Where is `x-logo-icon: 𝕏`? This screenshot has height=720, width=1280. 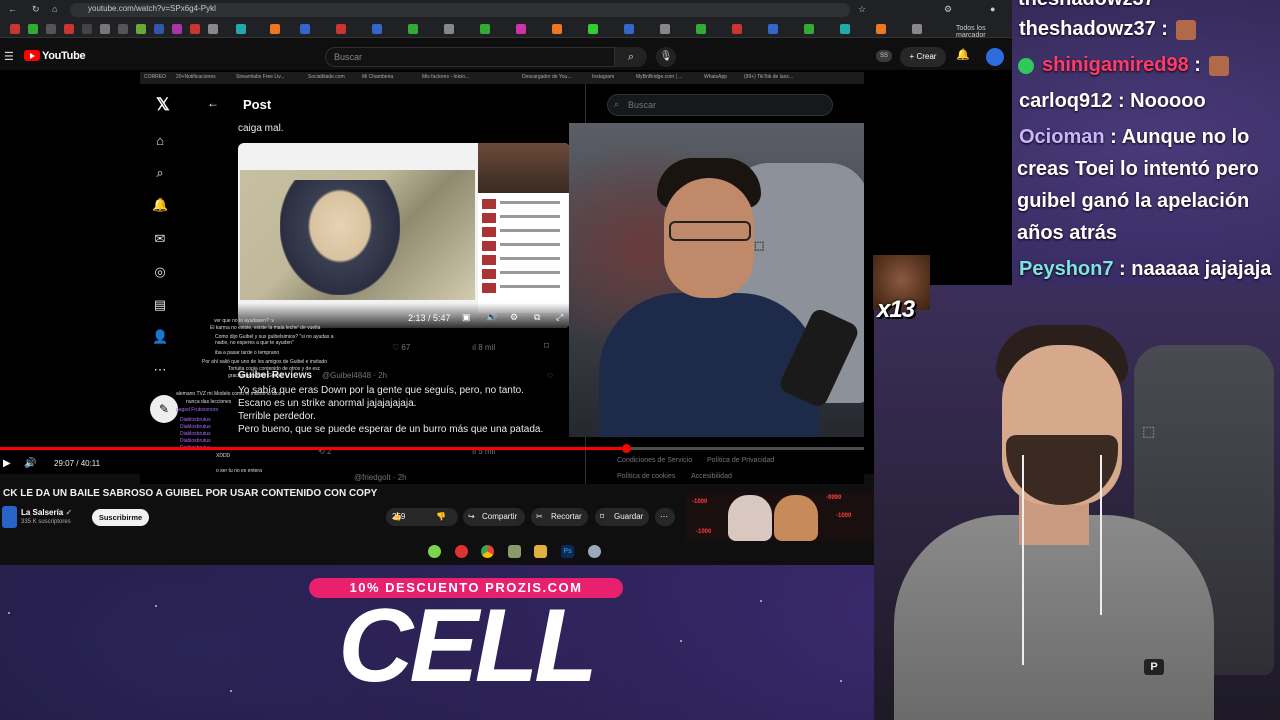 x-logo-icon: 𝕏 is located at coordinates (163, 105).